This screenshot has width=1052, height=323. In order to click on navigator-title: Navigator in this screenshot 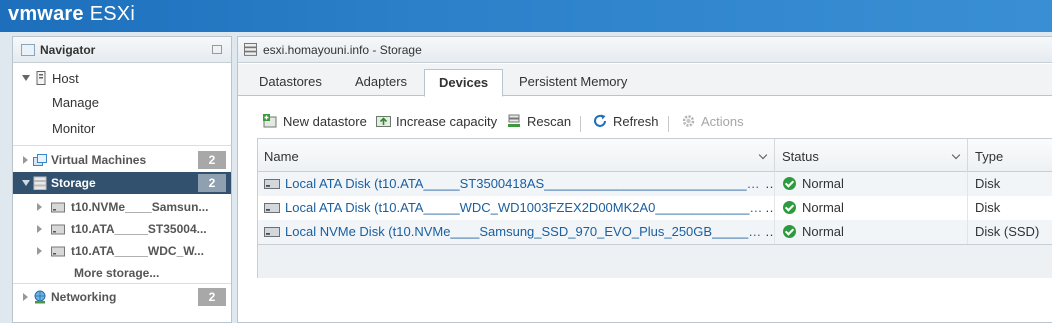, I will do `click(68, 50)`.